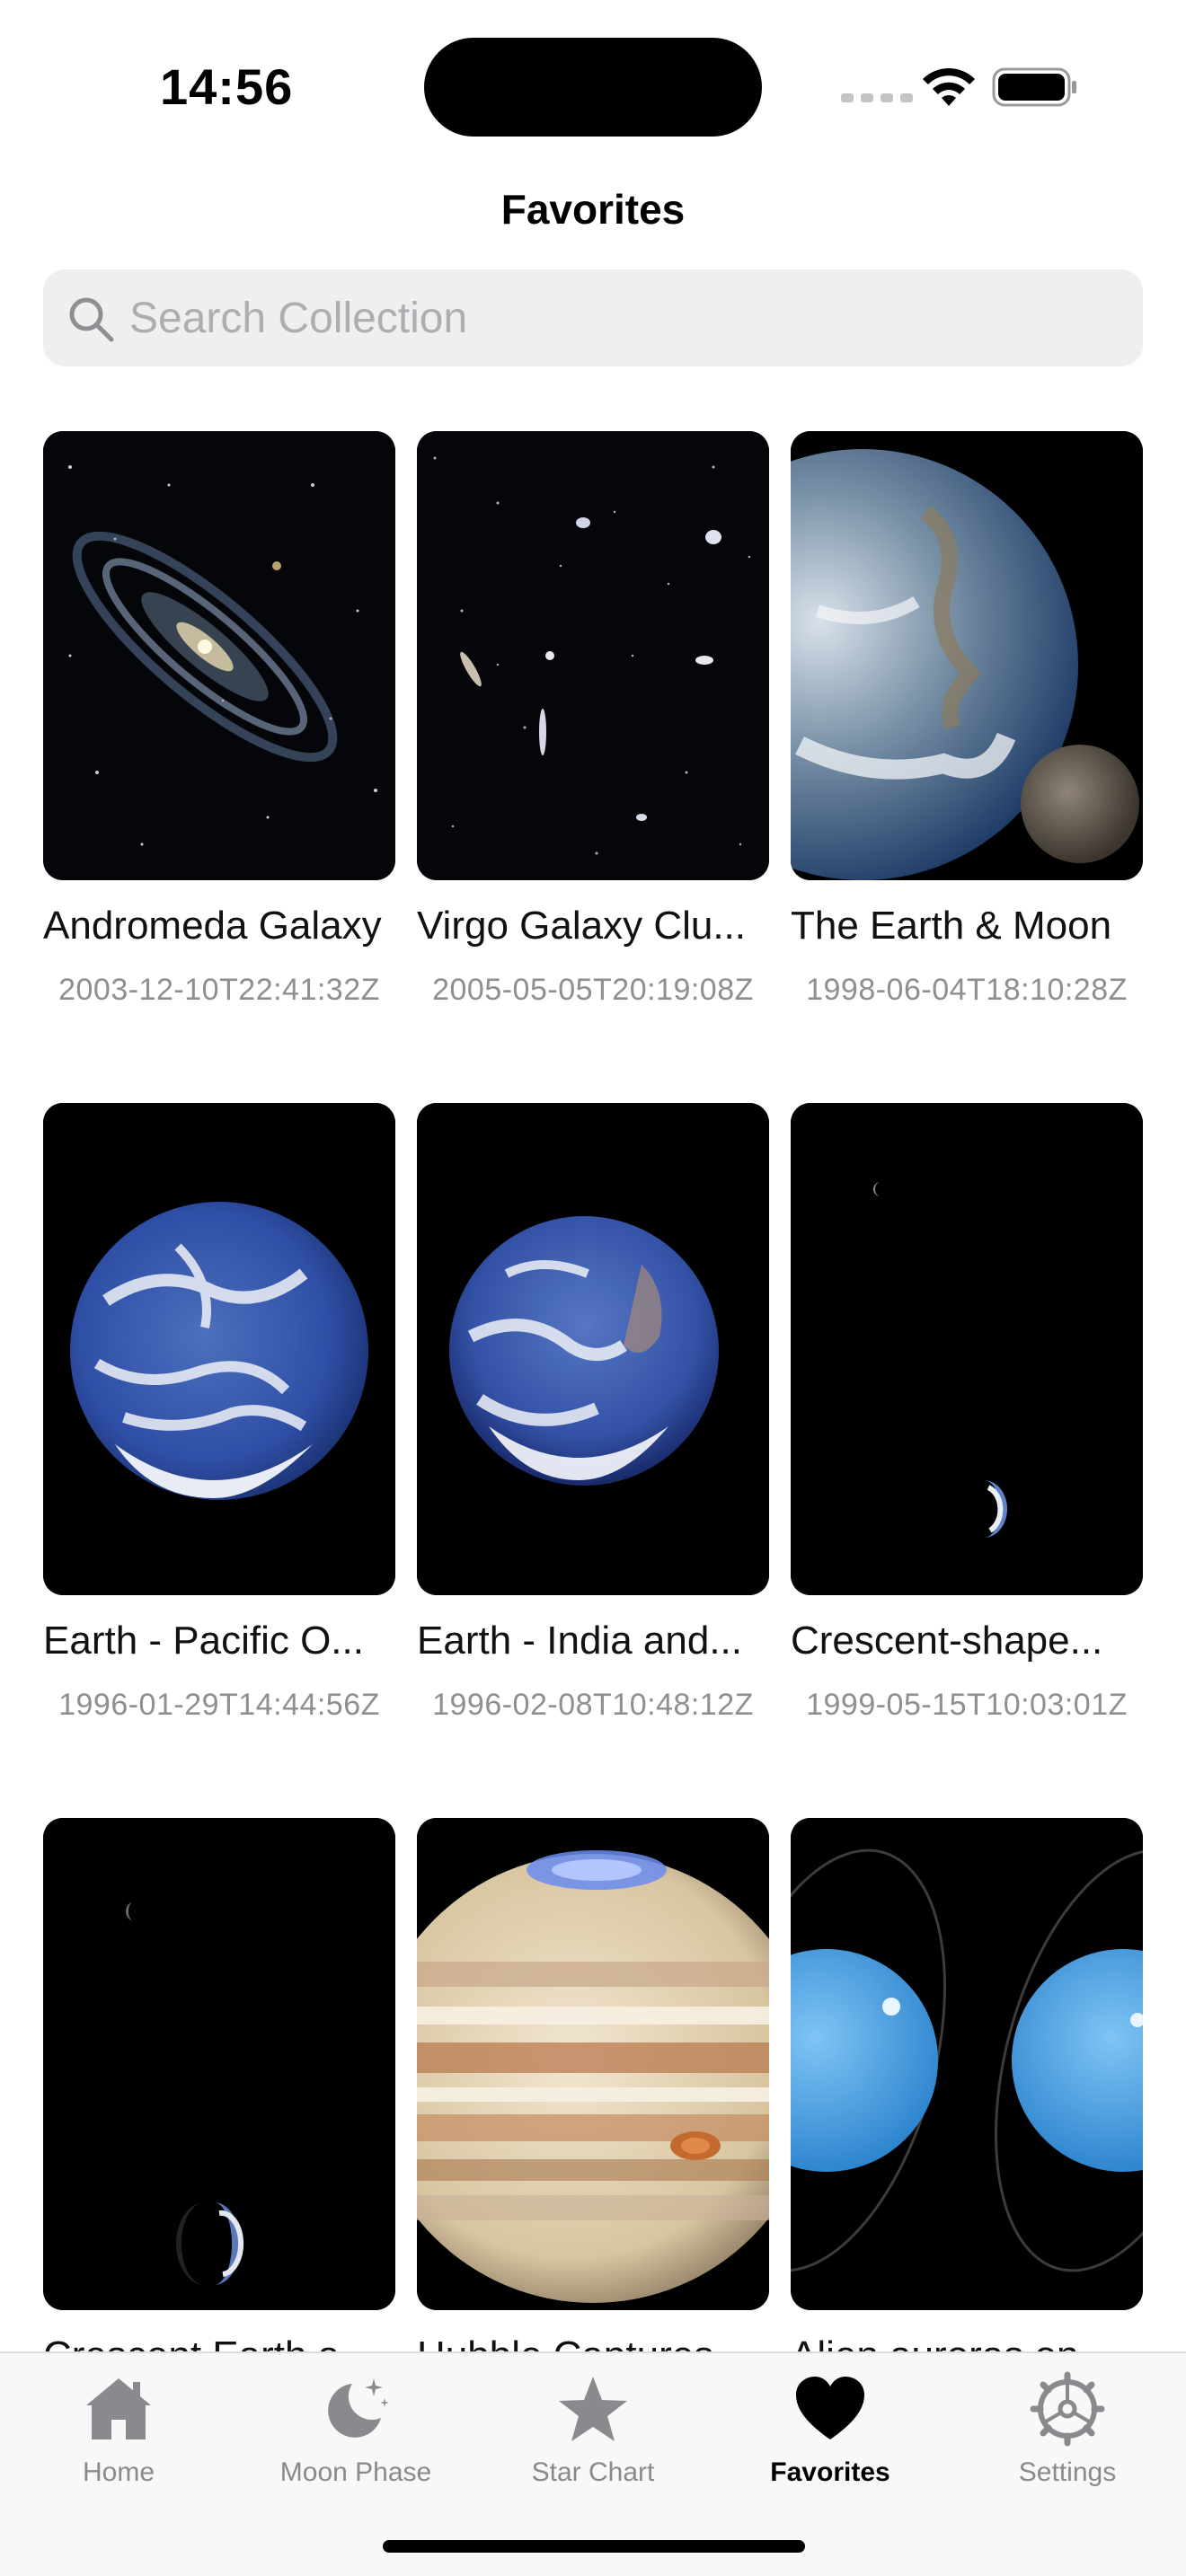 The height and width of the screenshot is (2576, 1186). I want to click on thumbnail-jupiter-aurora, so click(593, 2064).